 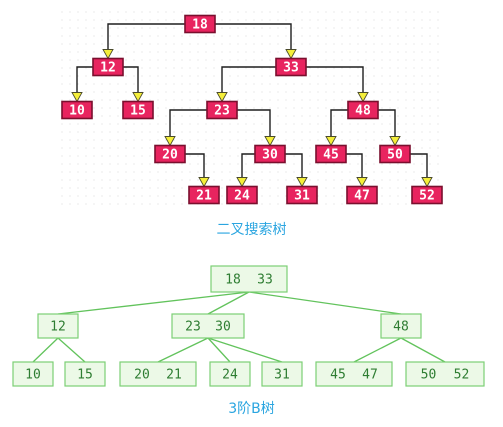 What do you see at coordinates (208, 326) in the screenshot?
I see `btree-node-23-30: 23 30` at bounding box center [208, 326].